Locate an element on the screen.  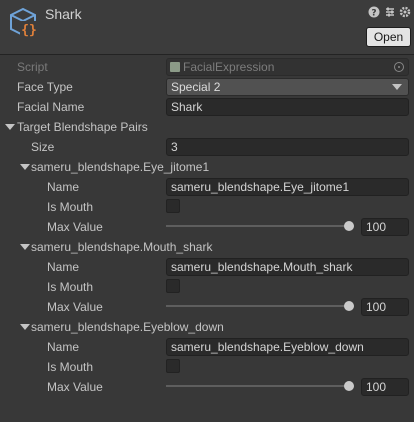
pair-foldout: sameru_blendshape.Eyeblow_down is located at coordinates (127, 327).